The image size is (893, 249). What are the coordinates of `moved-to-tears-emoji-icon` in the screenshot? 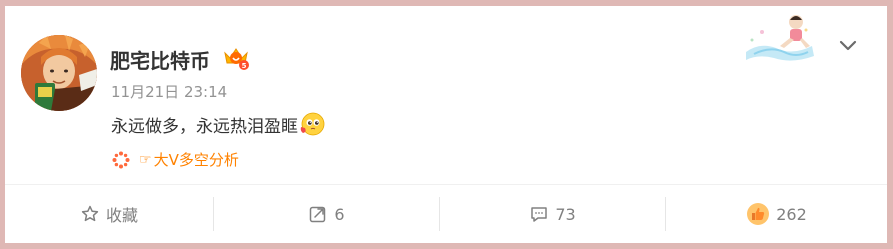 It's located at (312, 124).